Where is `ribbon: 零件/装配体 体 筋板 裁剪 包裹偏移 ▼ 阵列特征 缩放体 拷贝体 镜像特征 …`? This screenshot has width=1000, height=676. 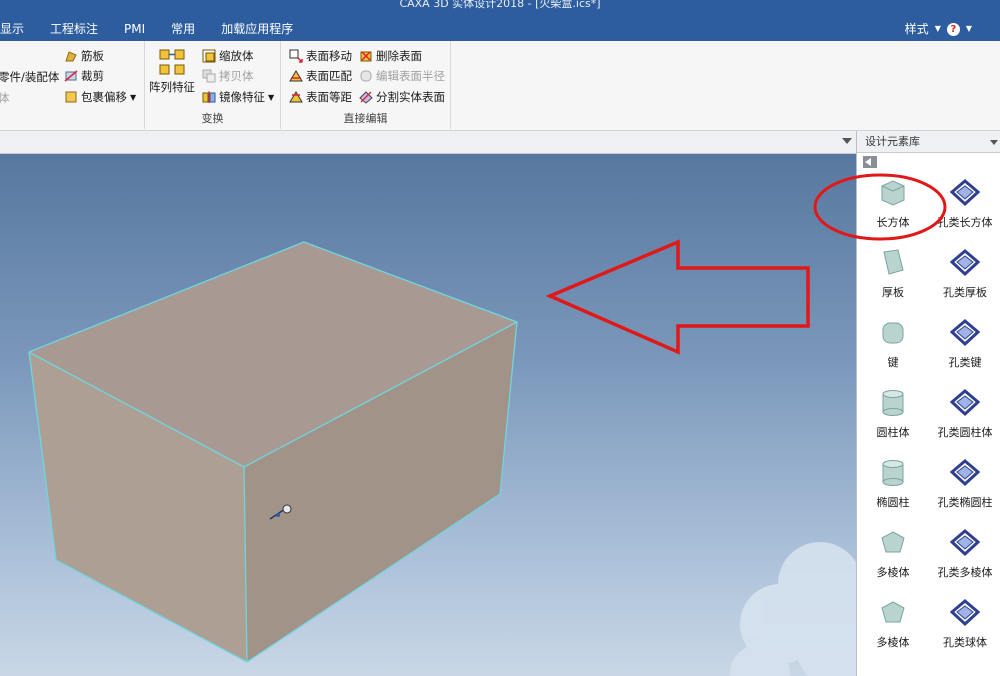
ribbon: 零件/装配体 体 筋板 裁剪 包裹偏移 ▼ 阵列特征 缩放体 拷贝体 镜像特征 … is located at coordinates (500, 86).